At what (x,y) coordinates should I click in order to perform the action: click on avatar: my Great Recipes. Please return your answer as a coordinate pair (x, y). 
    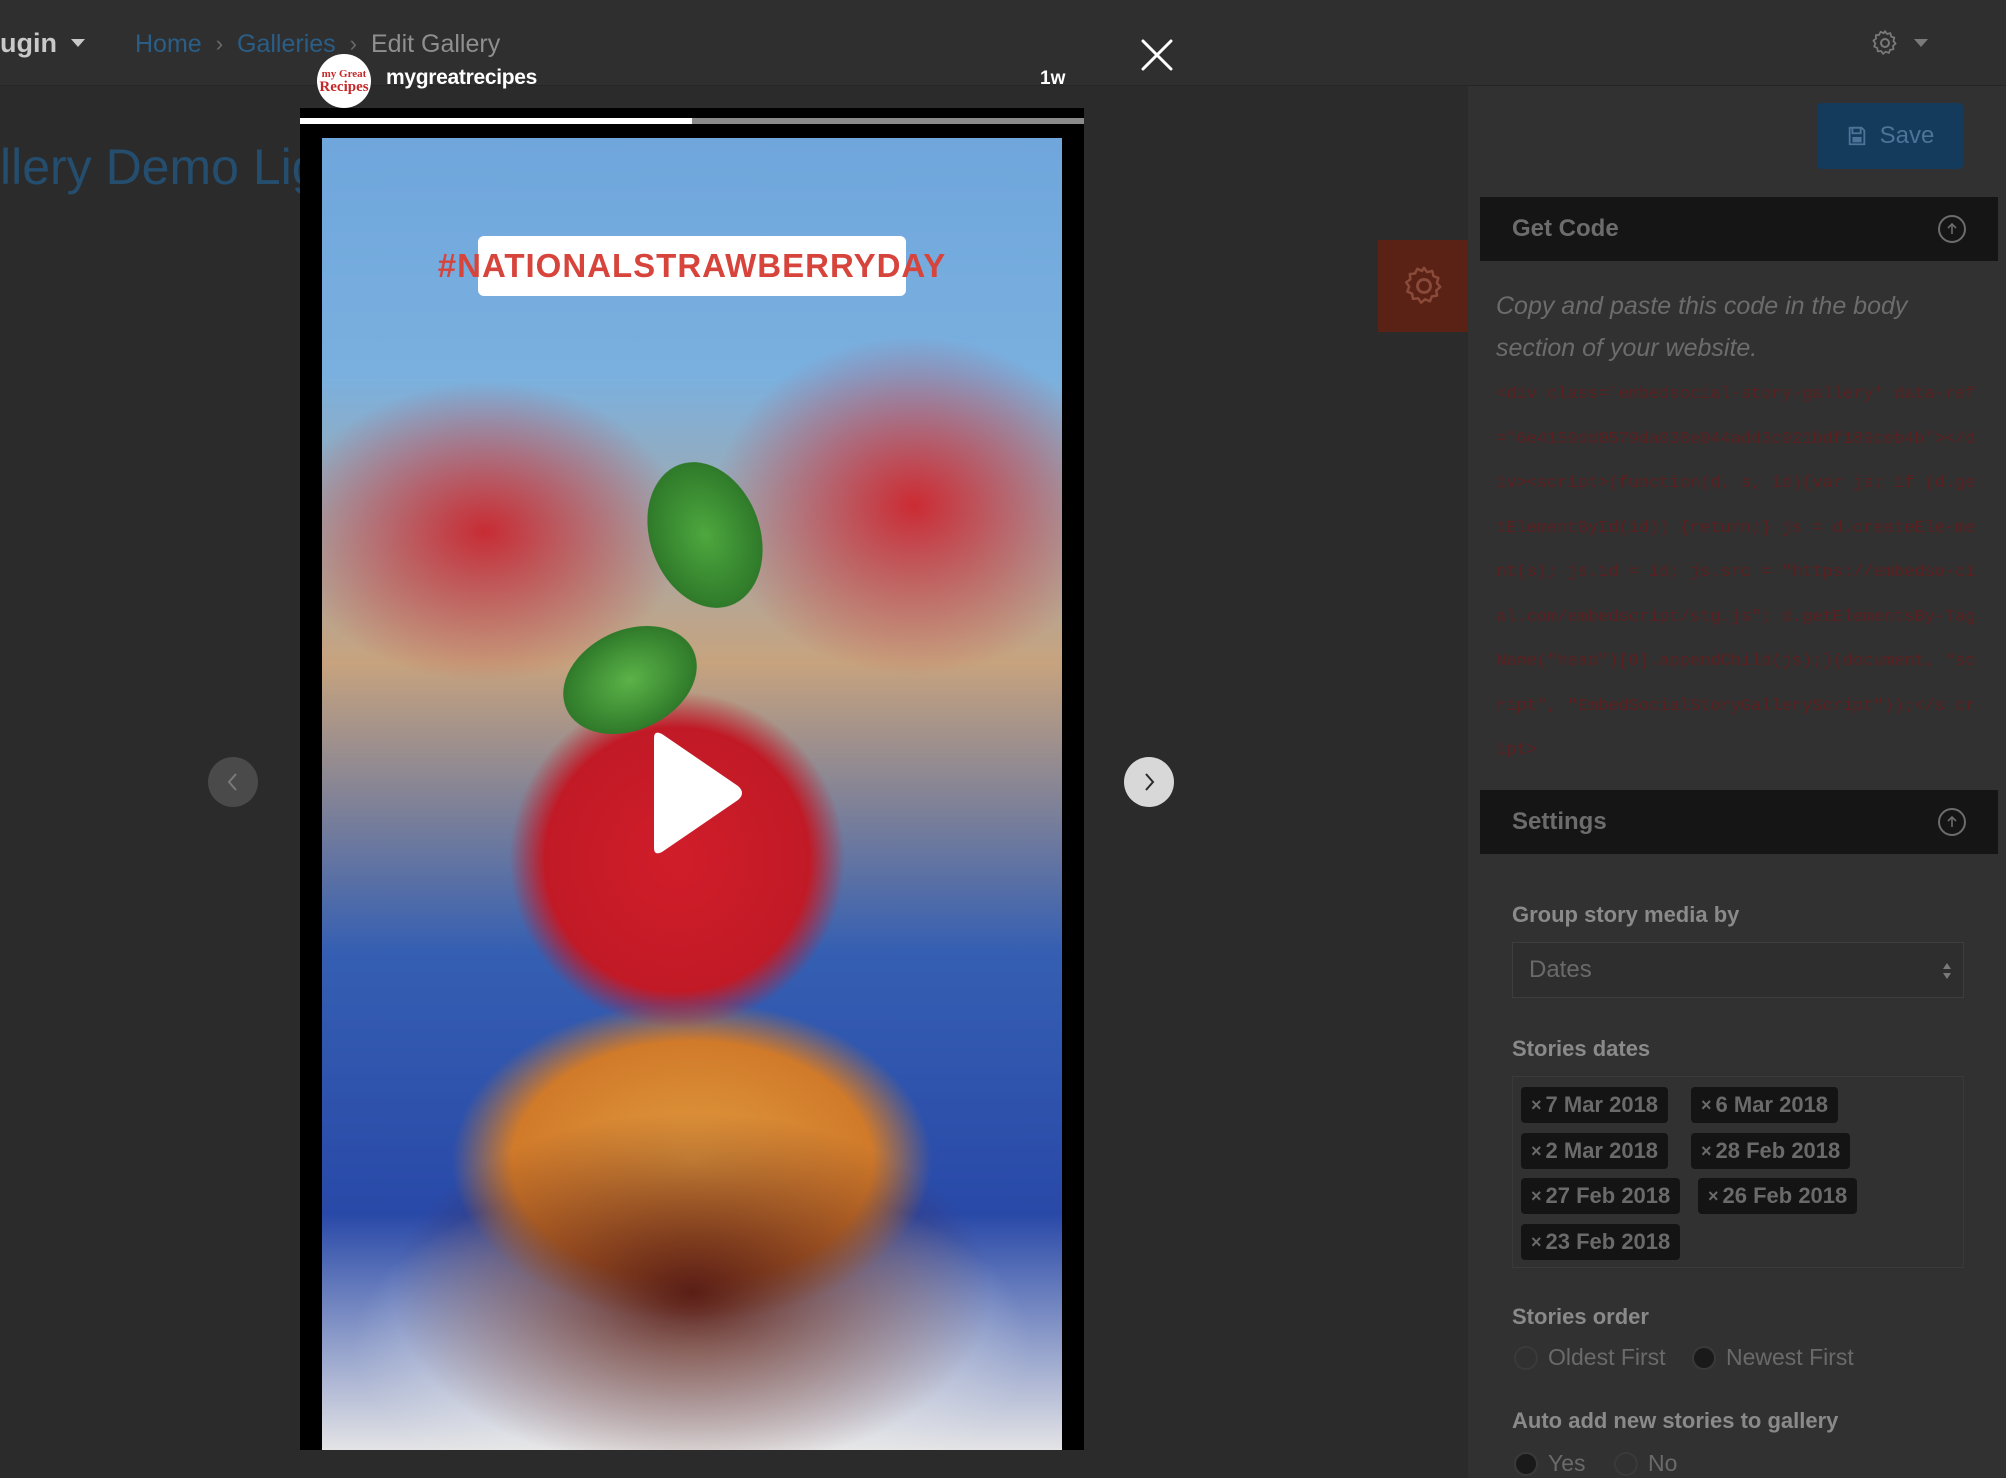
    Looking at the image, I should click on (344, 81).